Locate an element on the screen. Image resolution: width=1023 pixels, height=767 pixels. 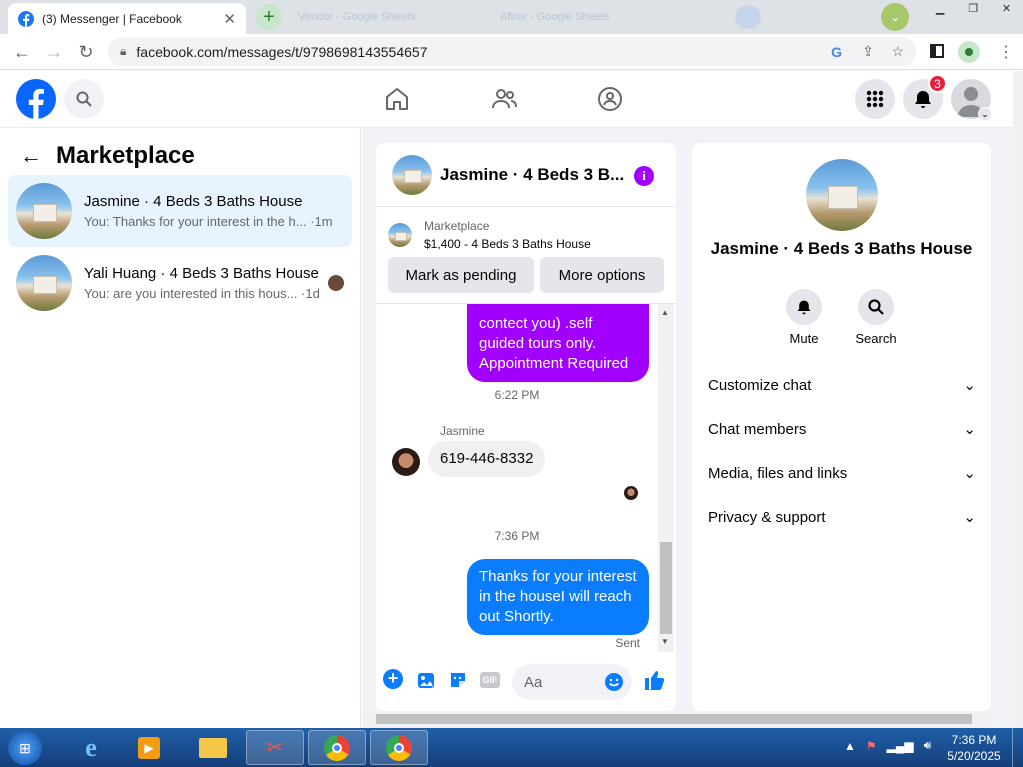
minimize-icon: ▁ is located at coordinates (940, 10).